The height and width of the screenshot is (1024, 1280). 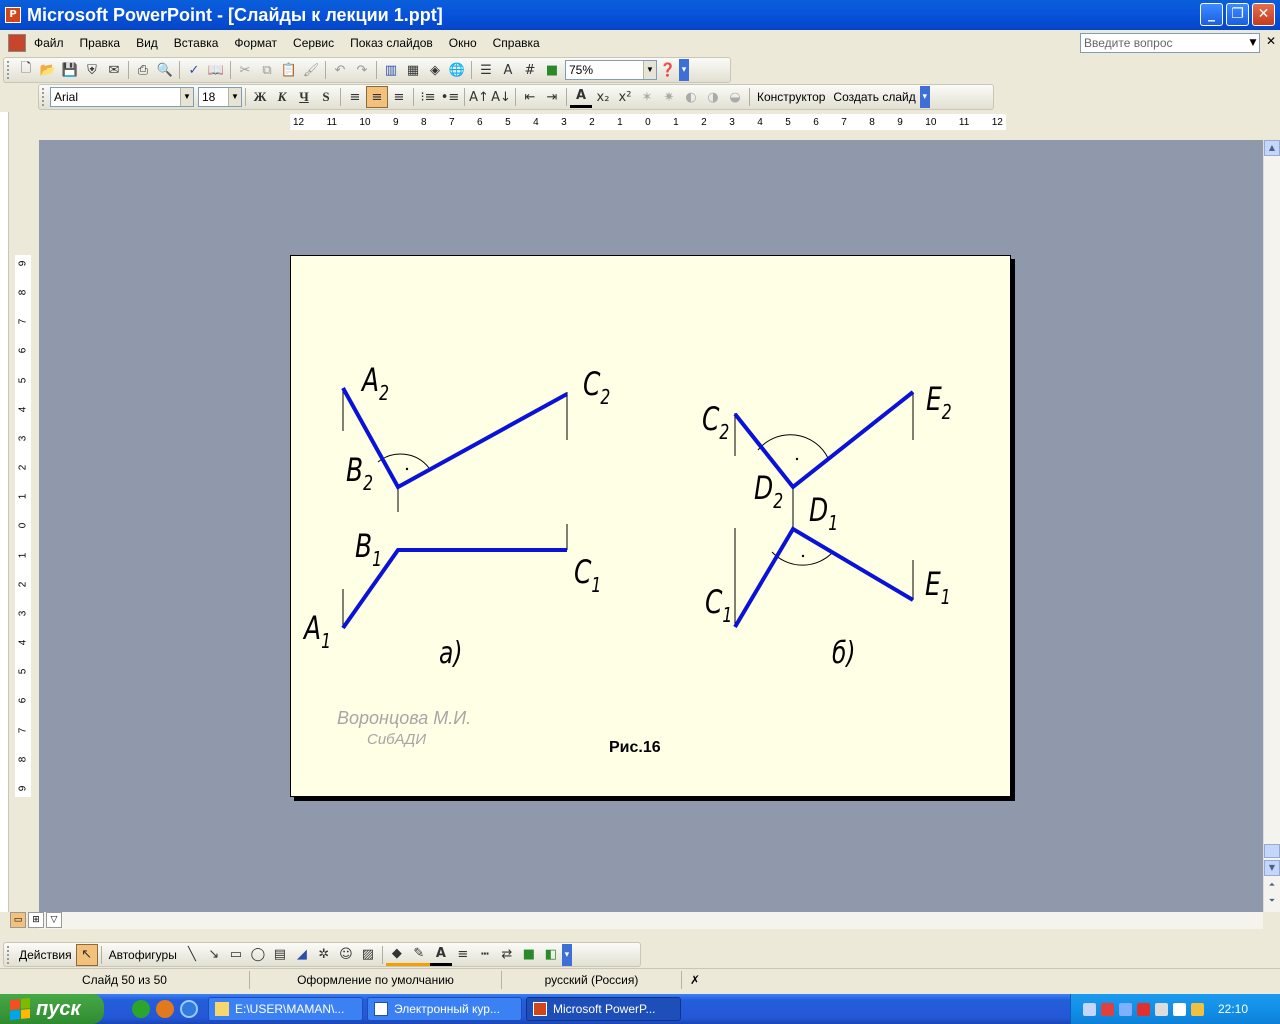 I want to click on expand-all-icon: ☰, so click(x=486, y=70).